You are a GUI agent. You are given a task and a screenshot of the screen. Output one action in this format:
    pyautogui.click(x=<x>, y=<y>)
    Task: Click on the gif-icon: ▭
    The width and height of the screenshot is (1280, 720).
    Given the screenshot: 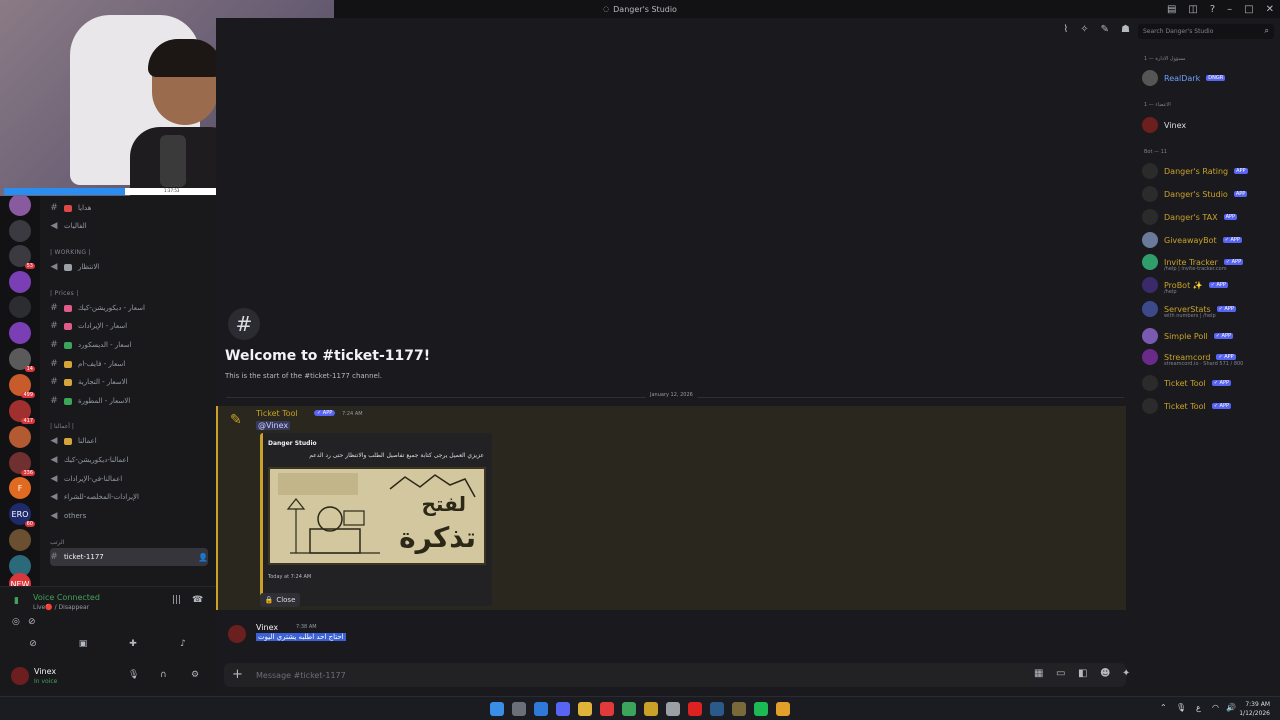 What is the action you would take?
    pyautogui.click(x=1060, y=673)
    